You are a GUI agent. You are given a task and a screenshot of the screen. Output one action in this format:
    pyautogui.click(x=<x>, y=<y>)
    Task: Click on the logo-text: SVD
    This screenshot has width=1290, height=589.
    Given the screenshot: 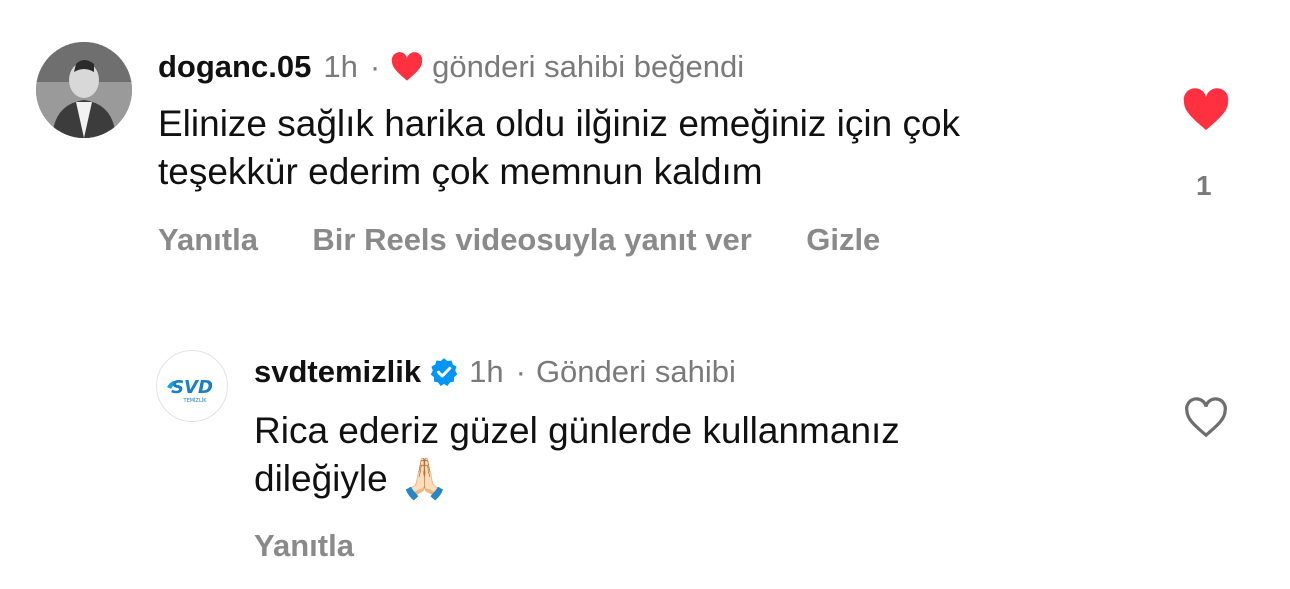 What is the action you would take?
    pyautogui.click(x=192, y=387)
    